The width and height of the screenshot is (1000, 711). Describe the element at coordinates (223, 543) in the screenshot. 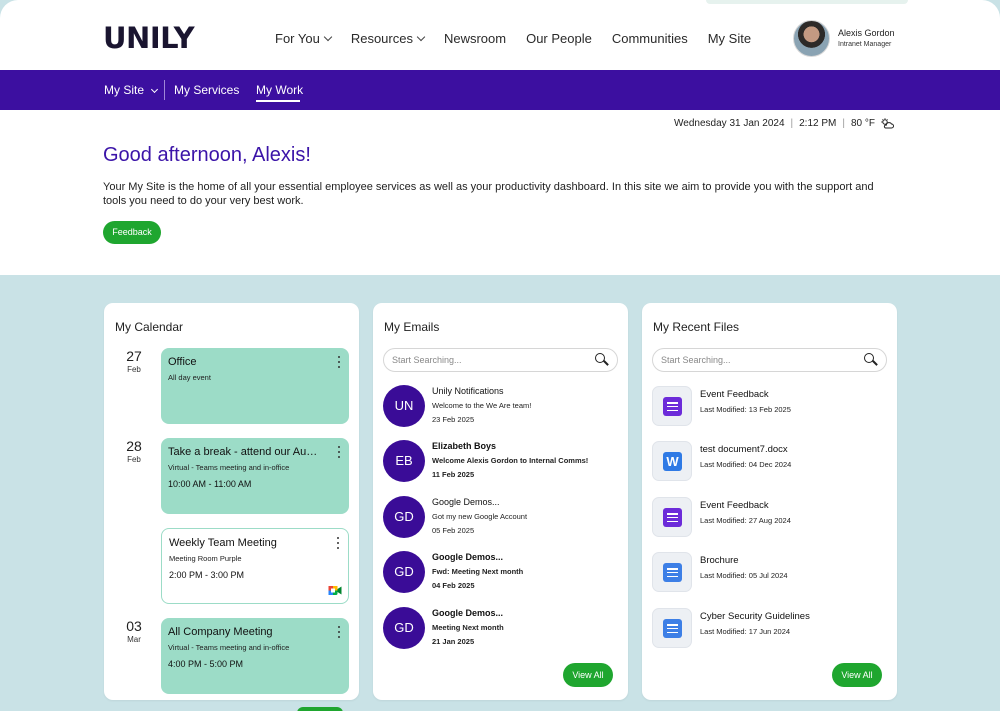

I see `event-title: Weekly Team Meeting` at that location.